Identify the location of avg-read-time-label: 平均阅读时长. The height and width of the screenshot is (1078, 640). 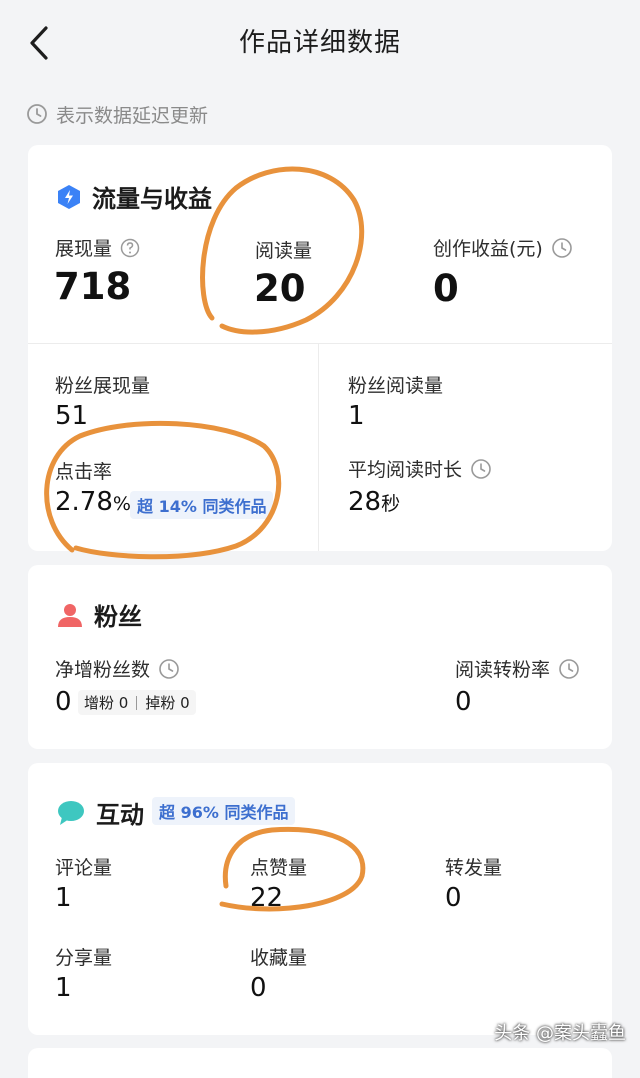
(420, 468).